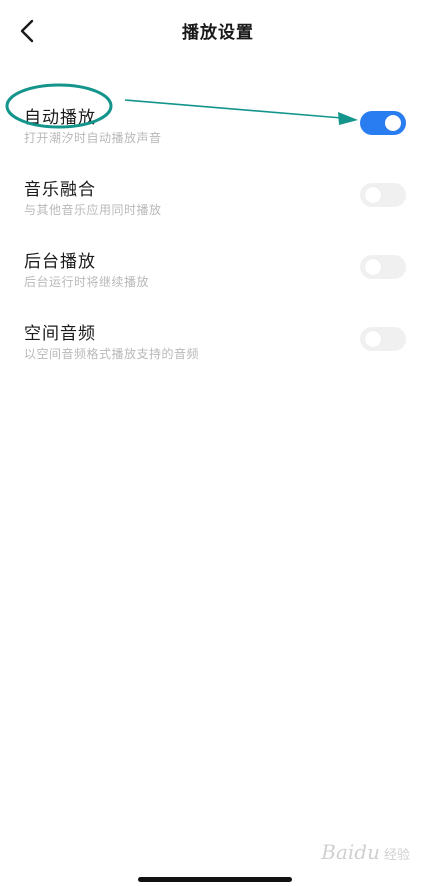 The height and width of the screenshot is (886, 436). I want to click on spatial-audio-toggle, so click(383, 339).